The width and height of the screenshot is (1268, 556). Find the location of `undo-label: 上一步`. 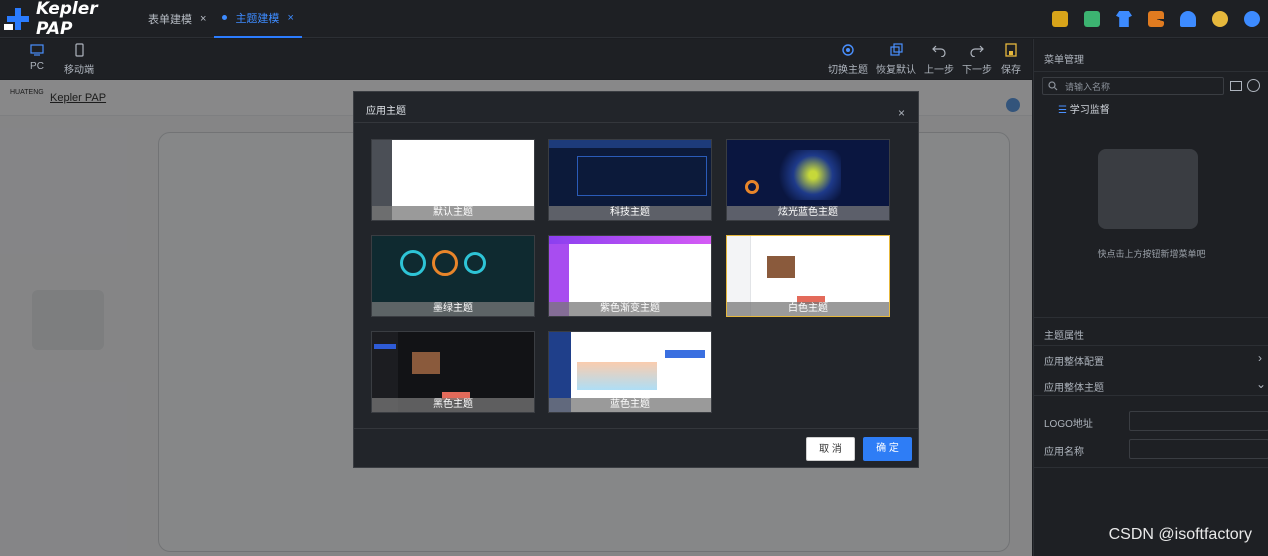

undo-label: 上一步 is located at coordinates (939, 70).